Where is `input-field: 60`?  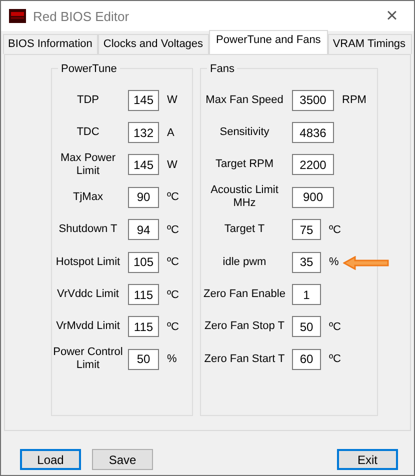 input-field: 60 is located at coordinates (306, 359).